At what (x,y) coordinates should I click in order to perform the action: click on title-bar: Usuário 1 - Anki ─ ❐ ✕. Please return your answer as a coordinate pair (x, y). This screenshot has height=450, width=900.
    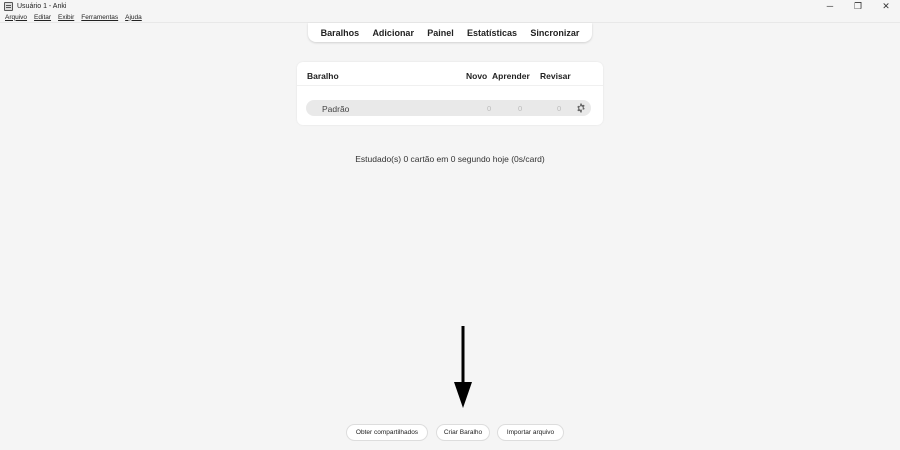
    Looking at the image, I should click on (450, 6).